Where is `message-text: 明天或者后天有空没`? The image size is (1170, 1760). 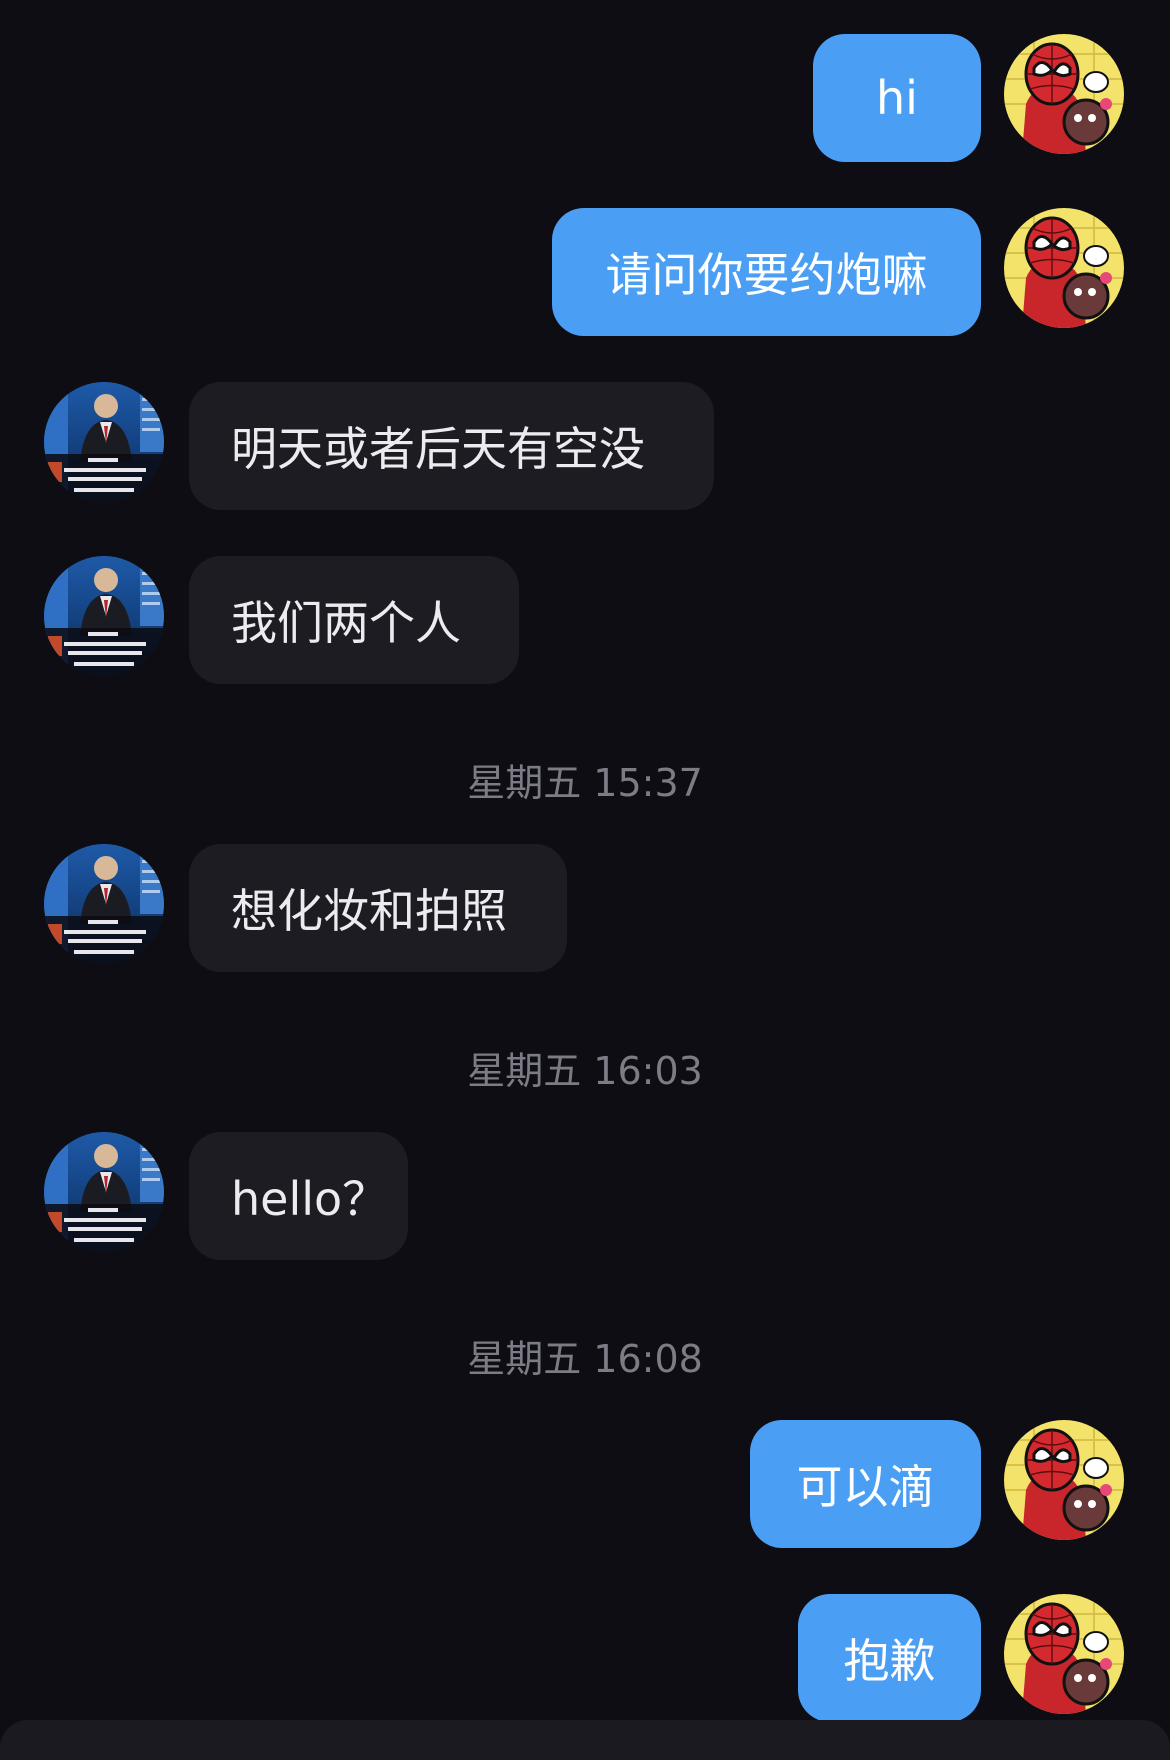 message-text: 明天或者后天有空没 is located at coordinates (438, 449).